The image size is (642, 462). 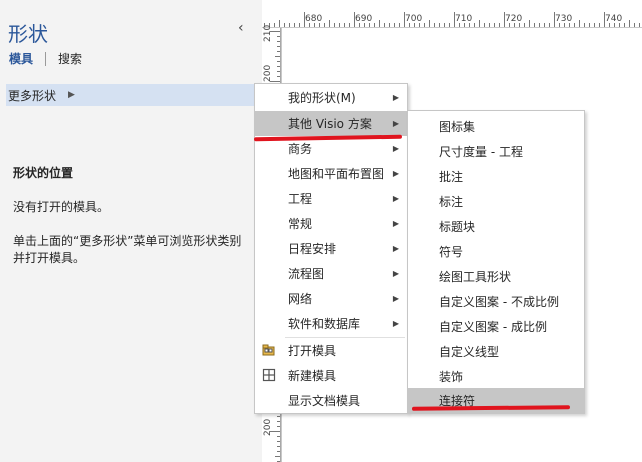 I want to click on tab-stencils: 模具, so click(x=21, y=58).